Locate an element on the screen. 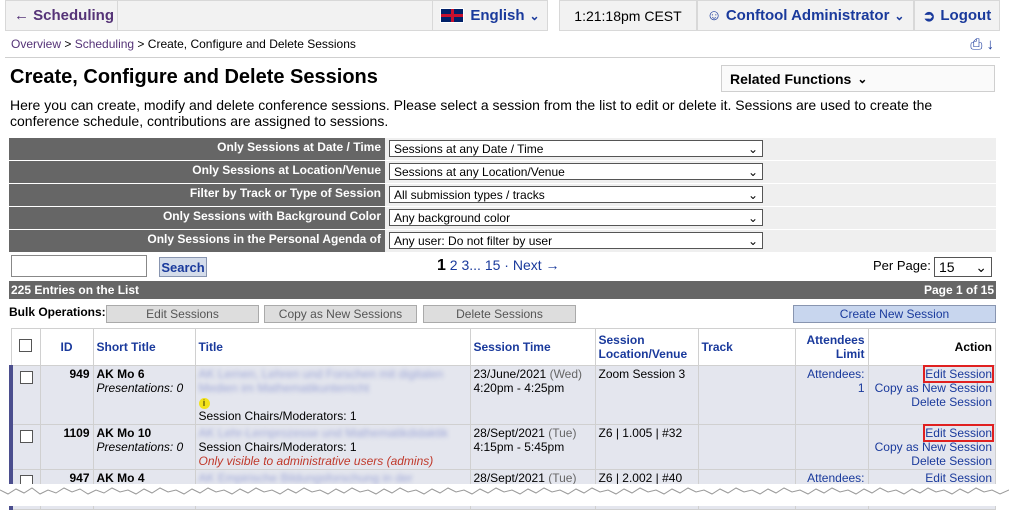 This screenshot has height=510, width=1009. col-session-time: Session Time is located at coordinates (532, 347).